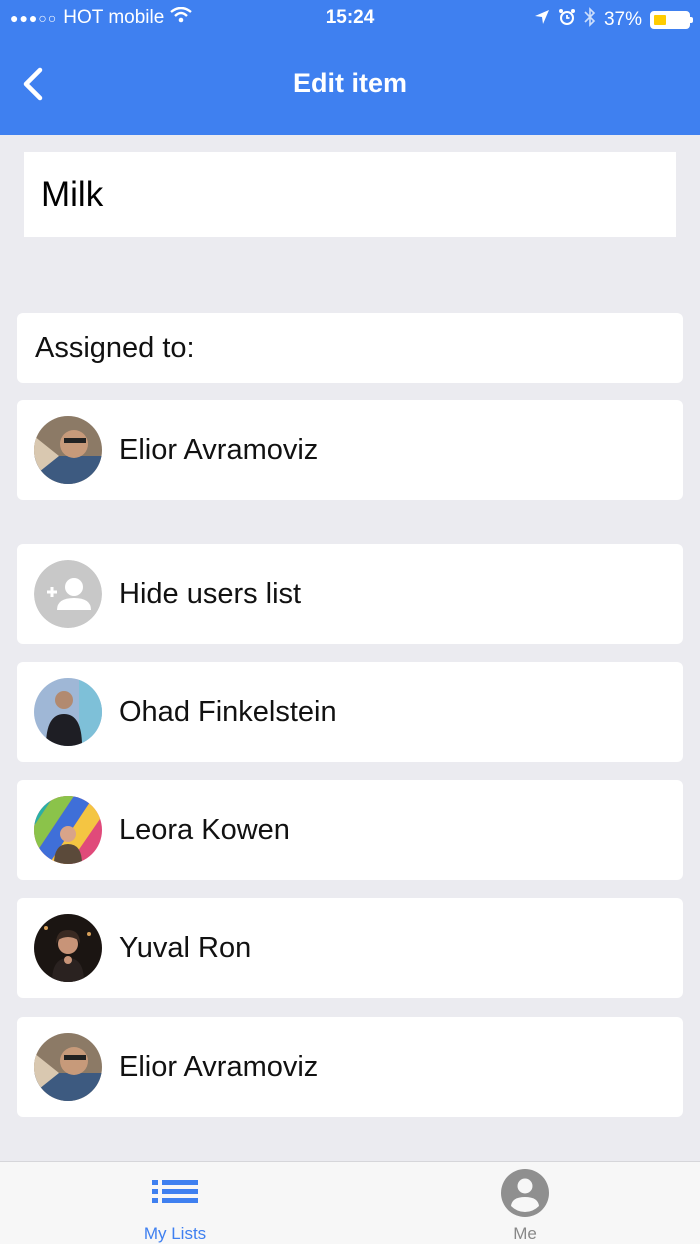 Image resolution: width=700 pixels, height=1244 pixels. What do you see at coordinates (542, 20) in the screenshot?
I see `location-arrow-icon` at bounding box center [542, 20].